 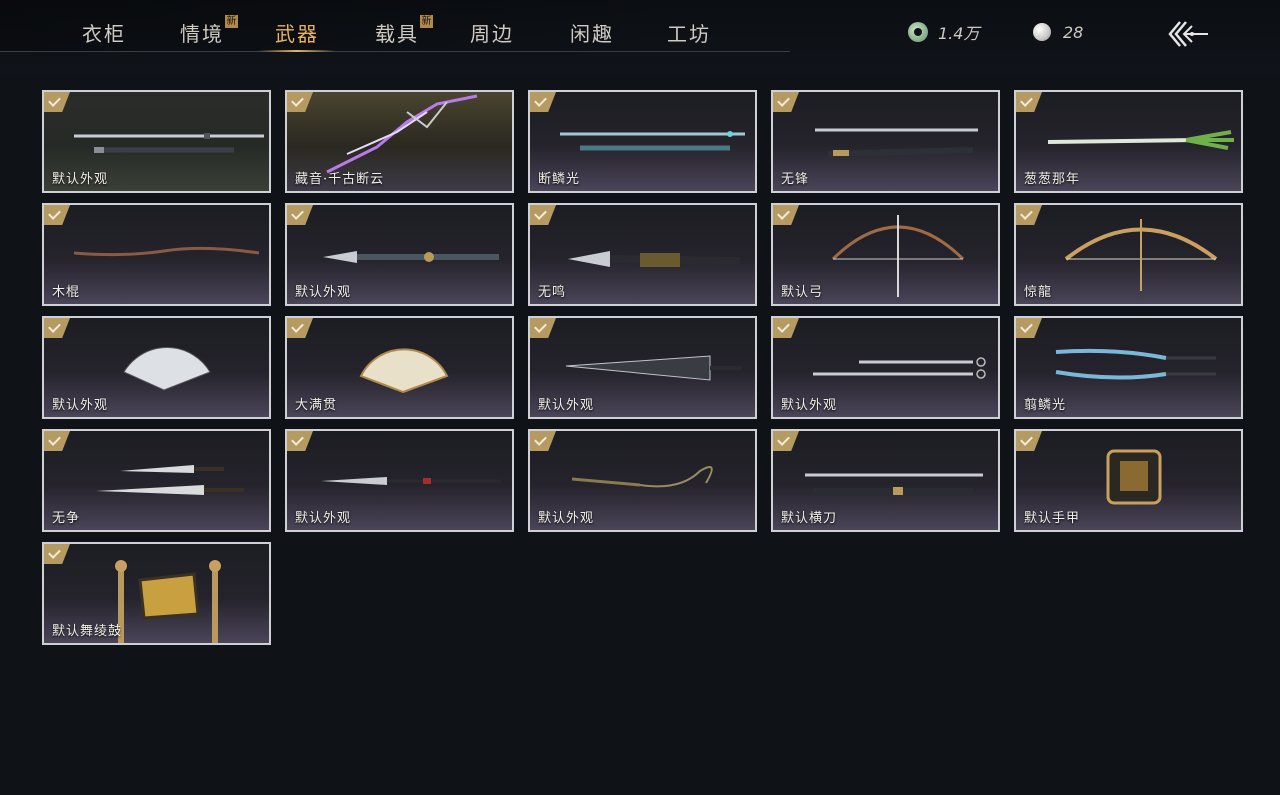 I want to click on tab-label: 闲趣, so click(x=592, y=34).